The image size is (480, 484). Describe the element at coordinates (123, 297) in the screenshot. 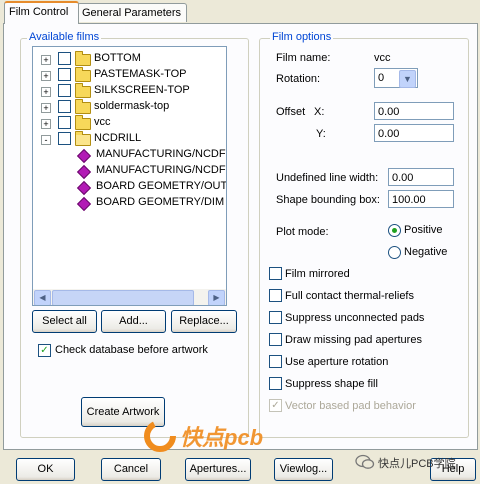

I see `scroll-thumb` at that location.